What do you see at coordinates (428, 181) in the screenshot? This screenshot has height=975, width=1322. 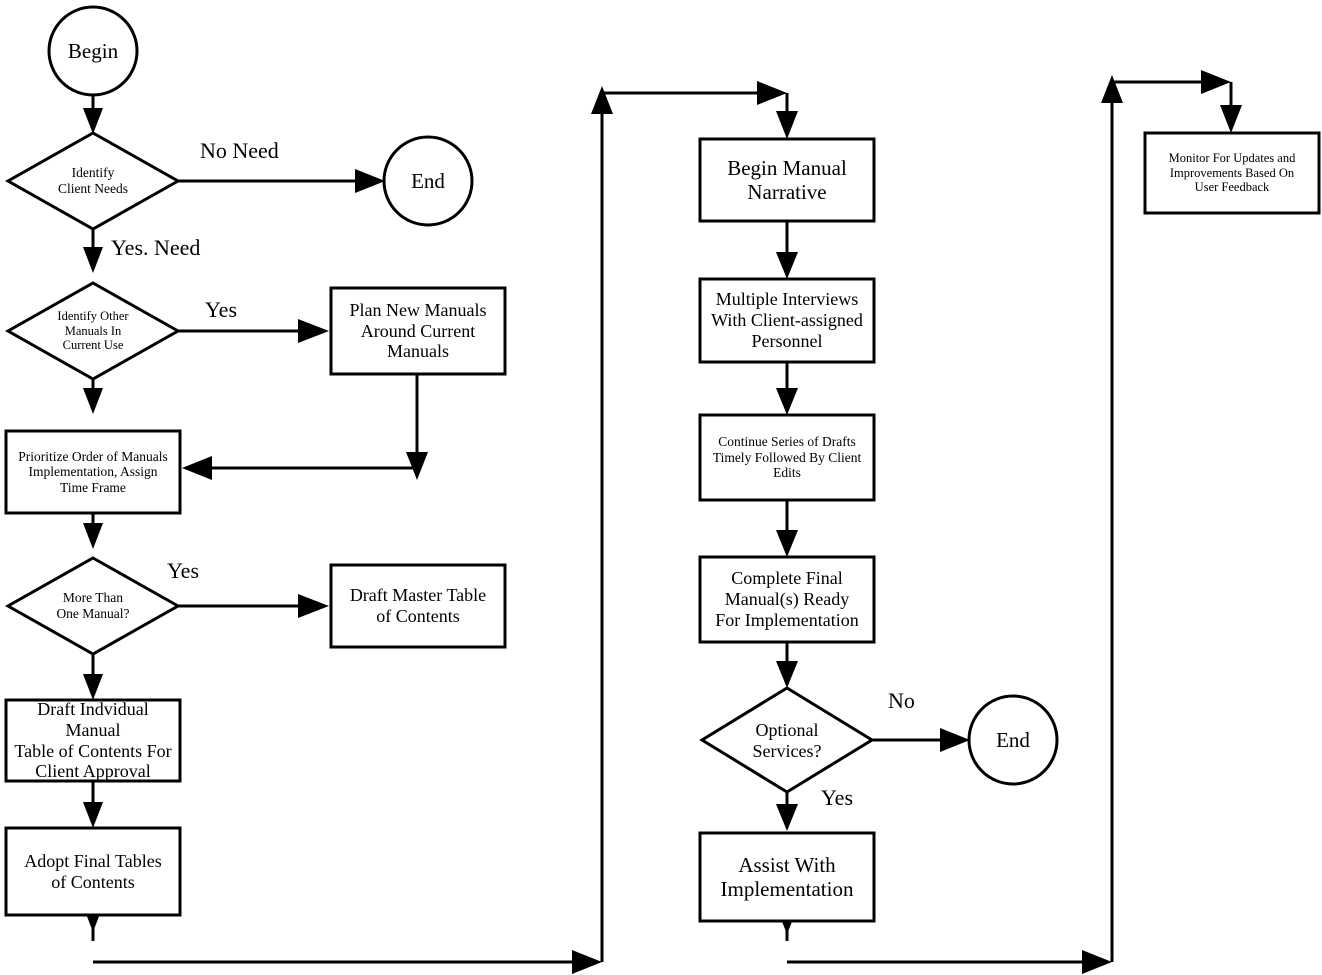 I see `node-end-left` at bounding box center [428, 181].